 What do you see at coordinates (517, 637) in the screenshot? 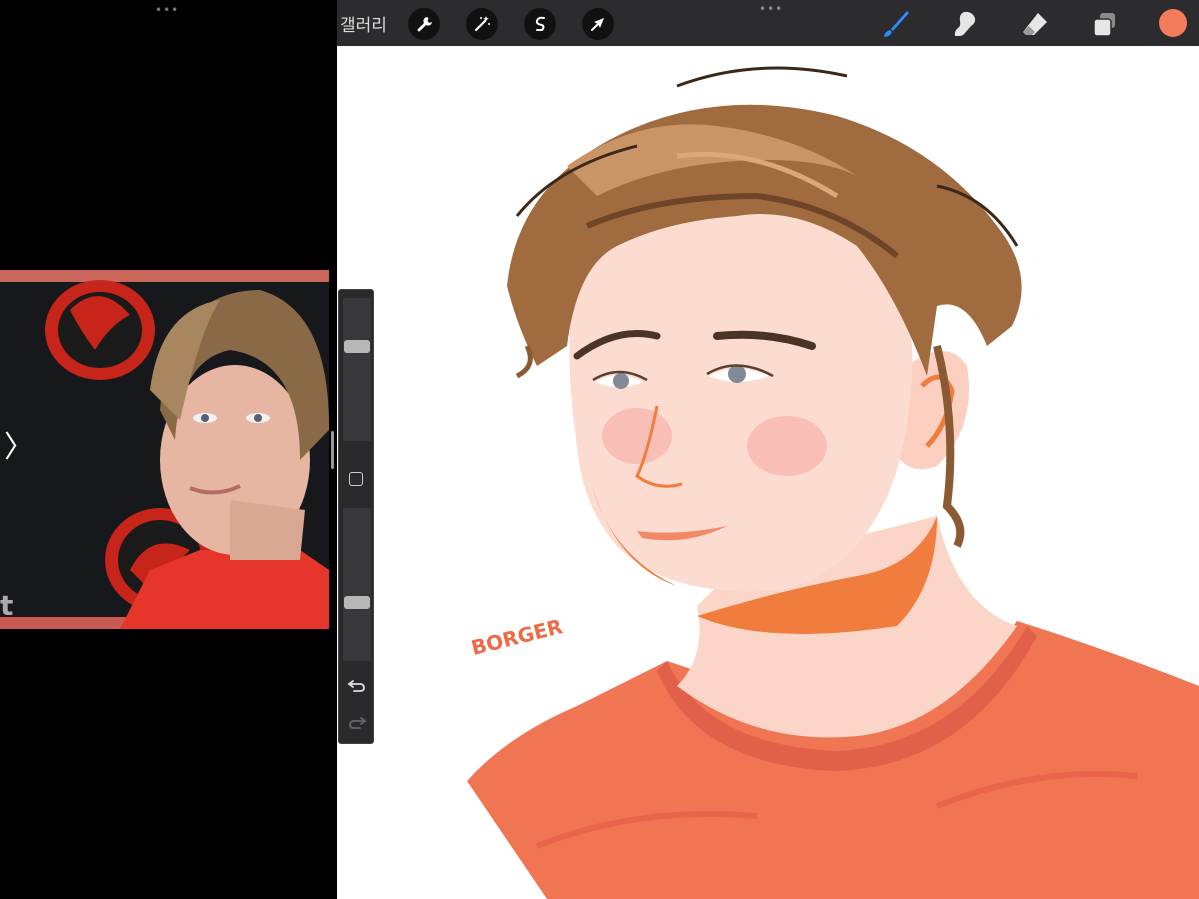
I see `signature-text: BORGER` at bounding box center [517, 637].